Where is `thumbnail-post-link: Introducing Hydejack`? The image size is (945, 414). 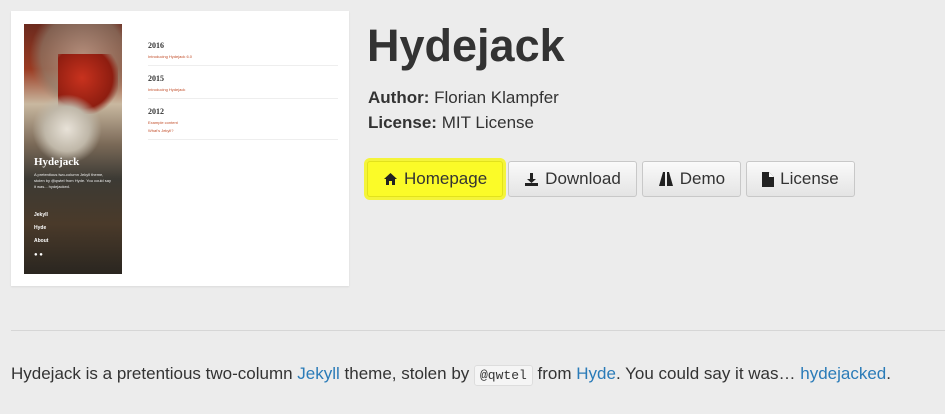 thumbnail-post-link: Introducing Hydejack is located at coordinates (167, 89).